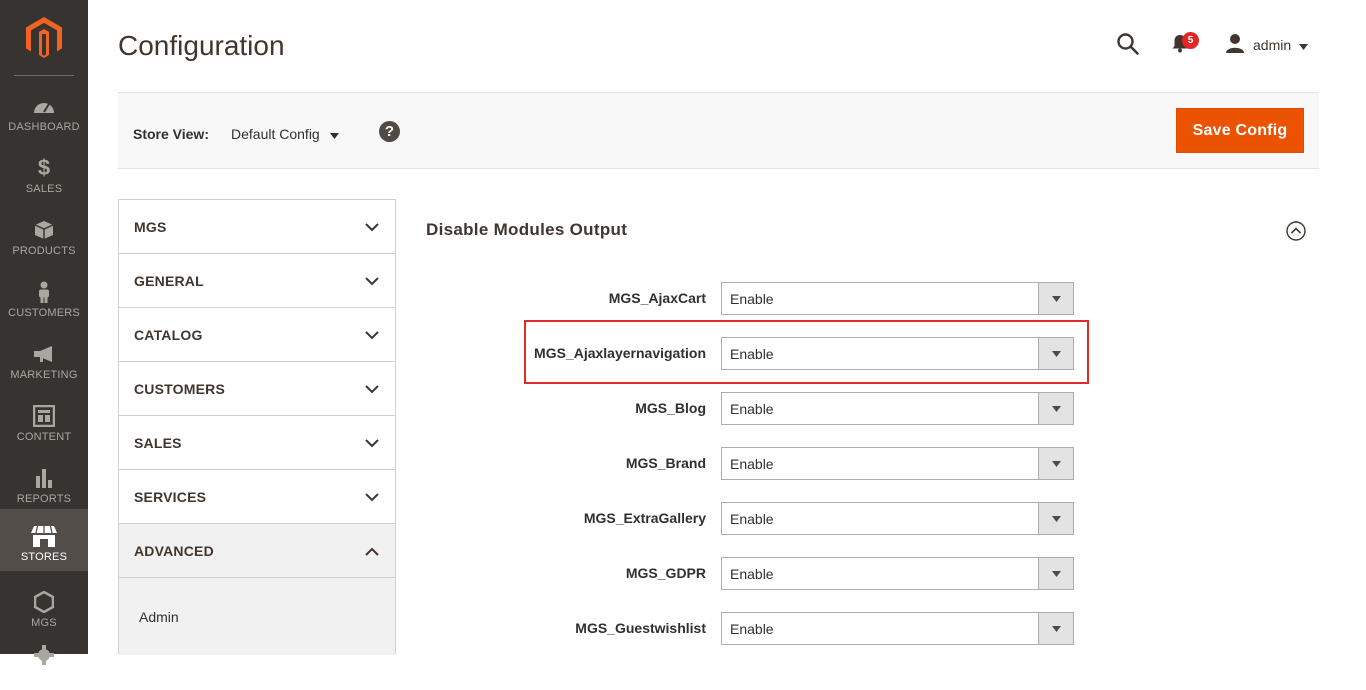  What do you see at coordinates (1296, 231) in the screenshot?
I see `collapse-icon` at bounding box center [1296, 231].